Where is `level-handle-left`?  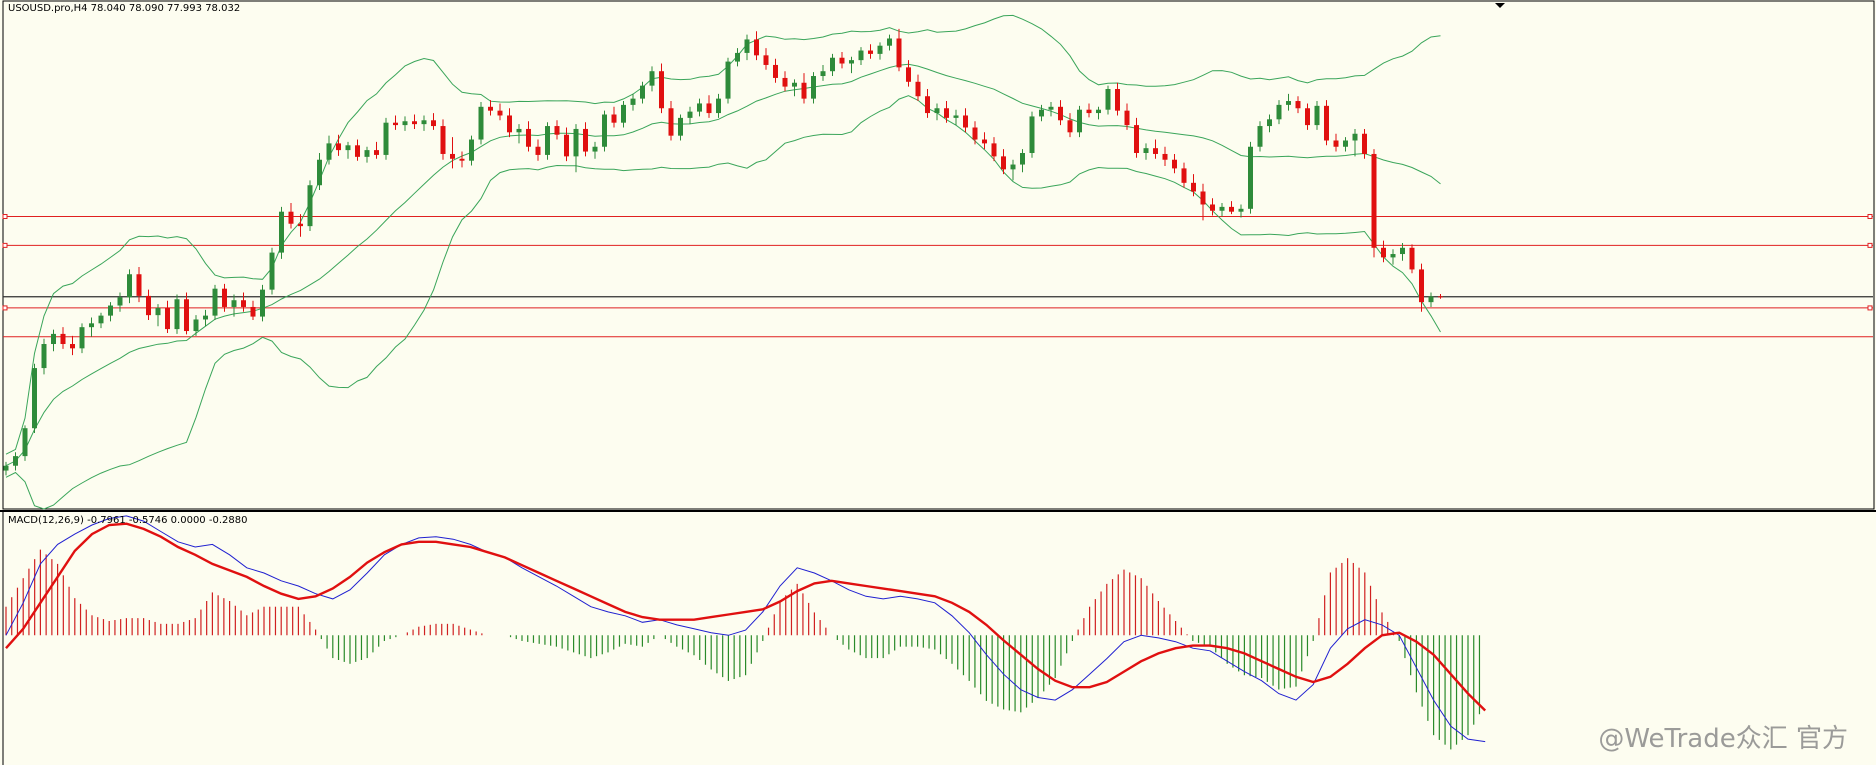 level-handle-left is located at coordinates (5, 308).